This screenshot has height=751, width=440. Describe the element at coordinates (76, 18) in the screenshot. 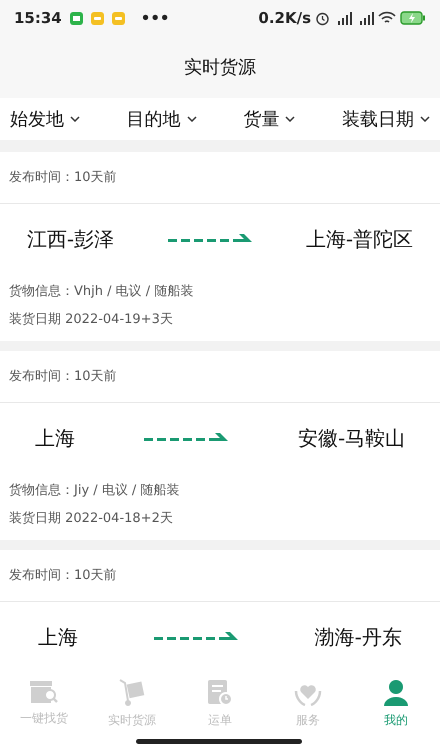

I see `app-icon` at that location.